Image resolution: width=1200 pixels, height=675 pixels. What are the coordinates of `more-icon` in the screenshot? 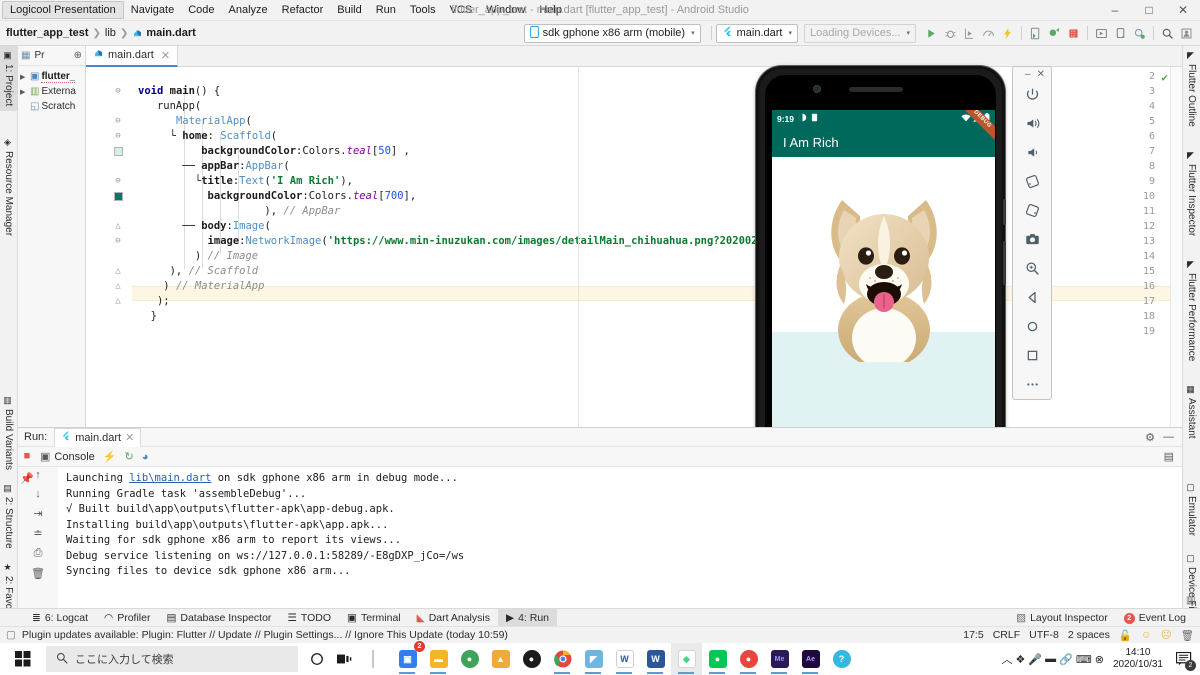 It's located at (1032, 384).